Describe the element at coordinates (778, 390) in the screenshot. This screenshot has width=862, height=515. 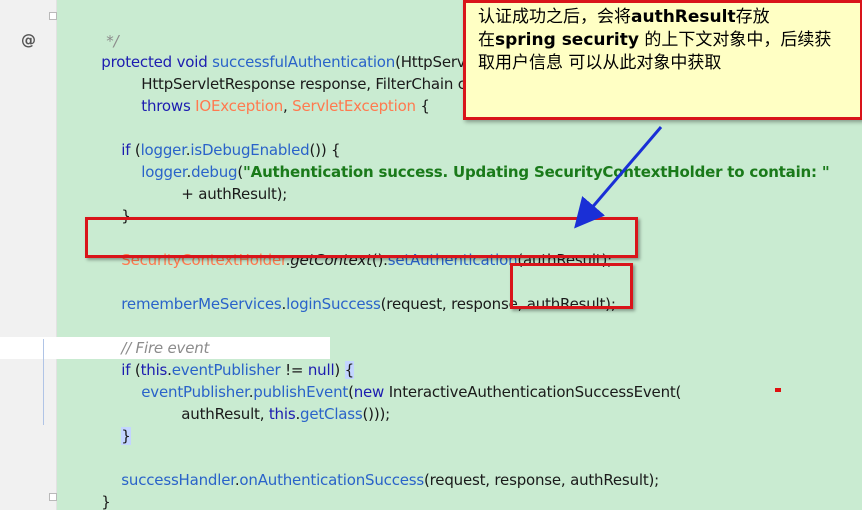
I see `error-marker` at that location.